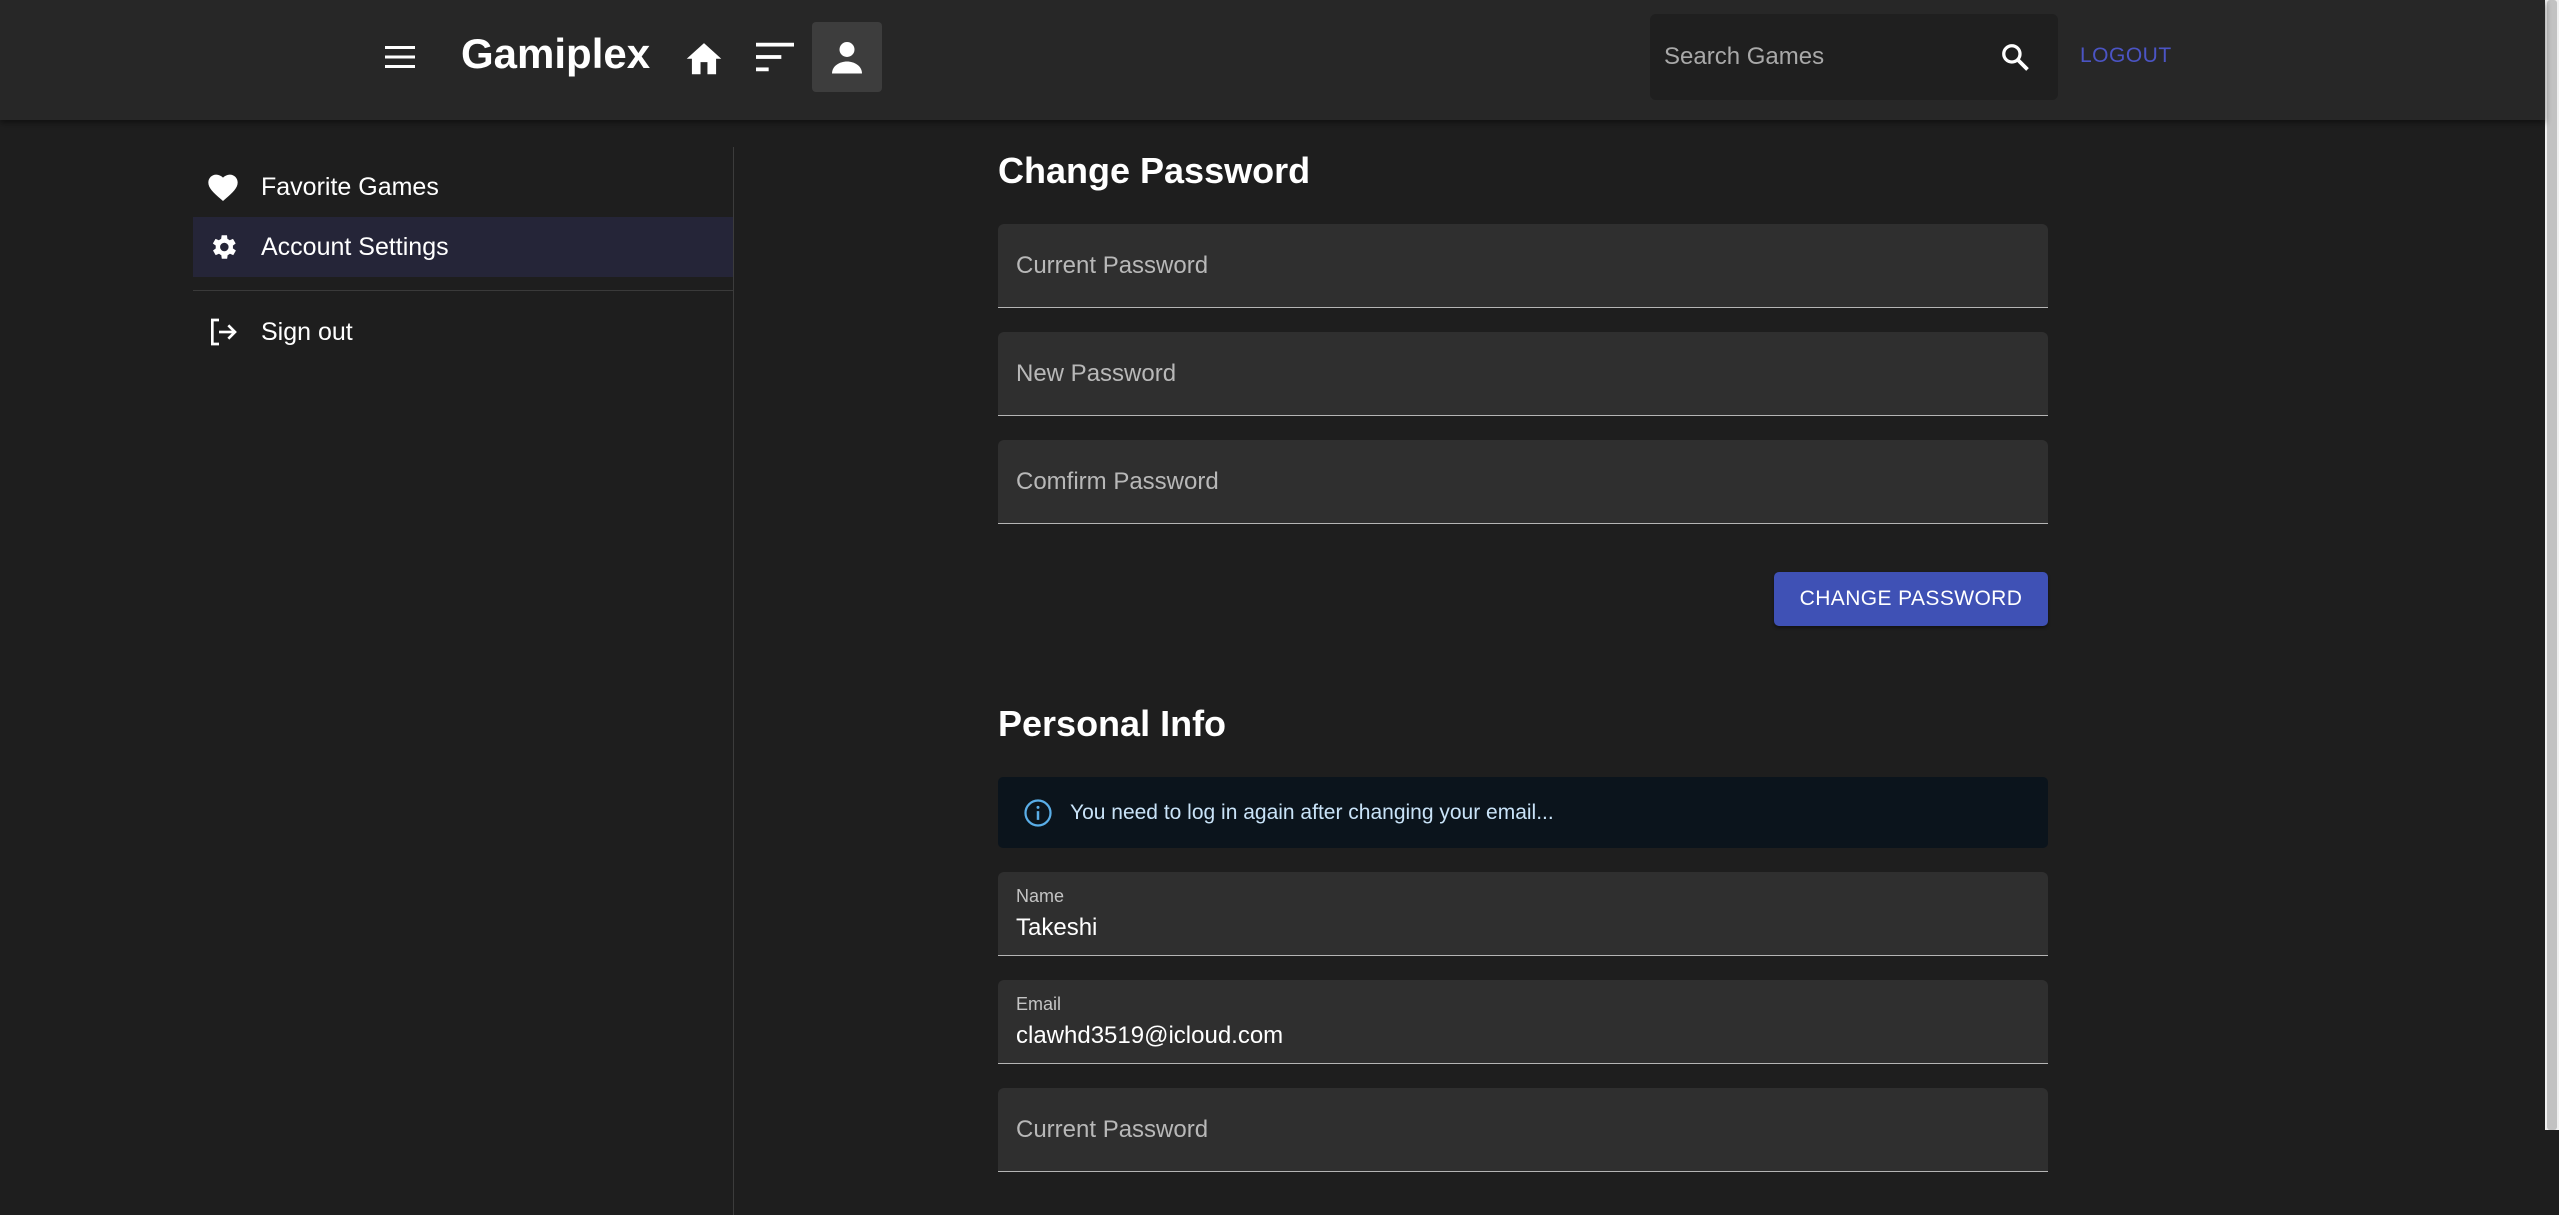 Image resolution: width=2559 pixels, height=1215 pixels. What do you see at coordinates (400, 57) in the screenshot?
I see `menu-icon` at bounding box center [400, 57].